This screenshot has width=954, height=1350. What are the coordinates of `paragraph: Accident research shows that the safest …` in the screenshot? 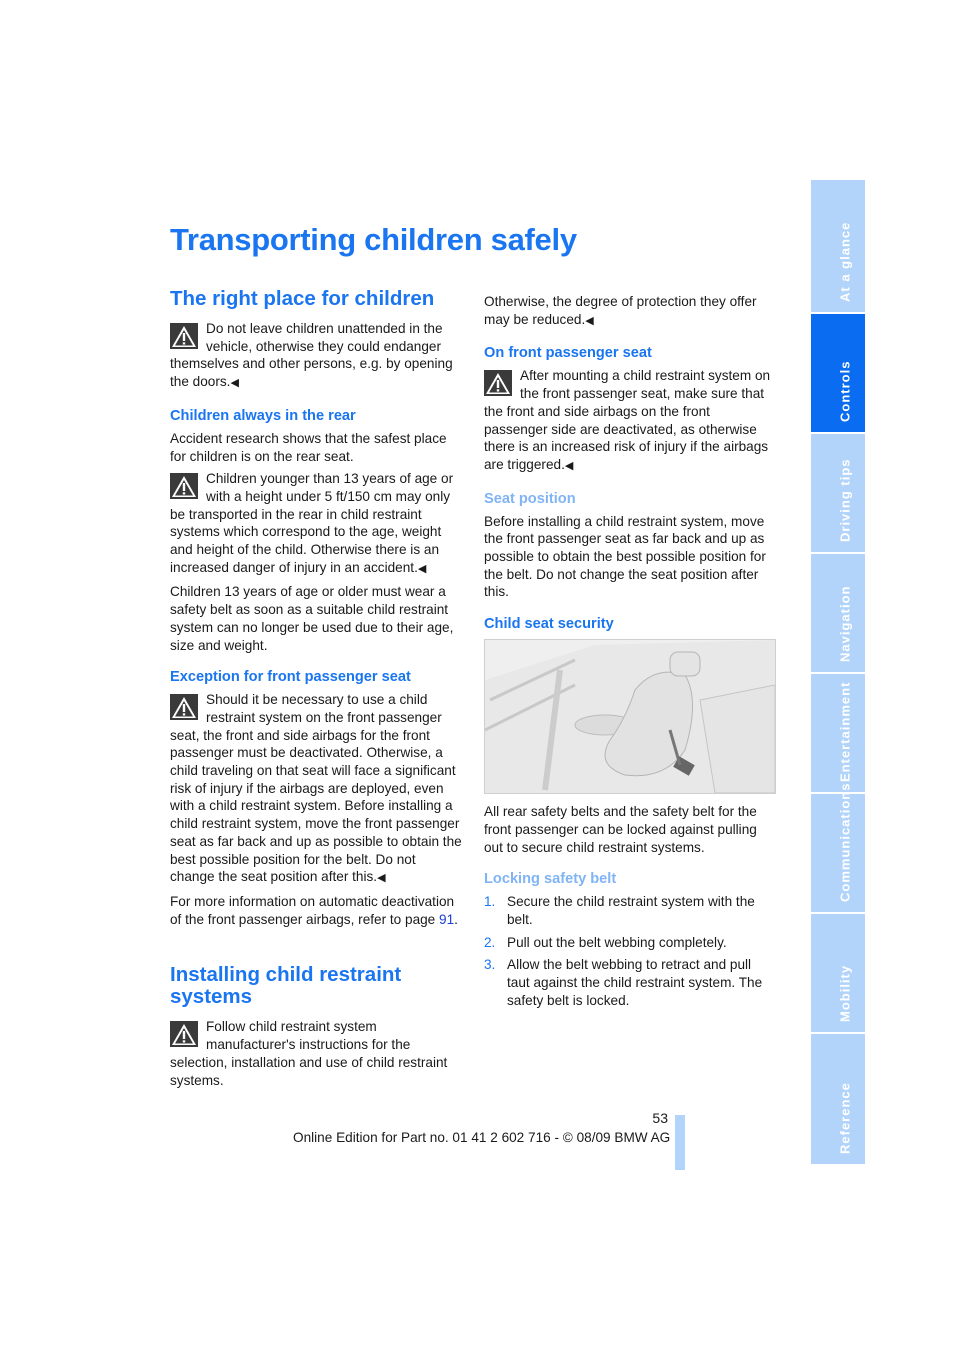 It's located at (308, 447).